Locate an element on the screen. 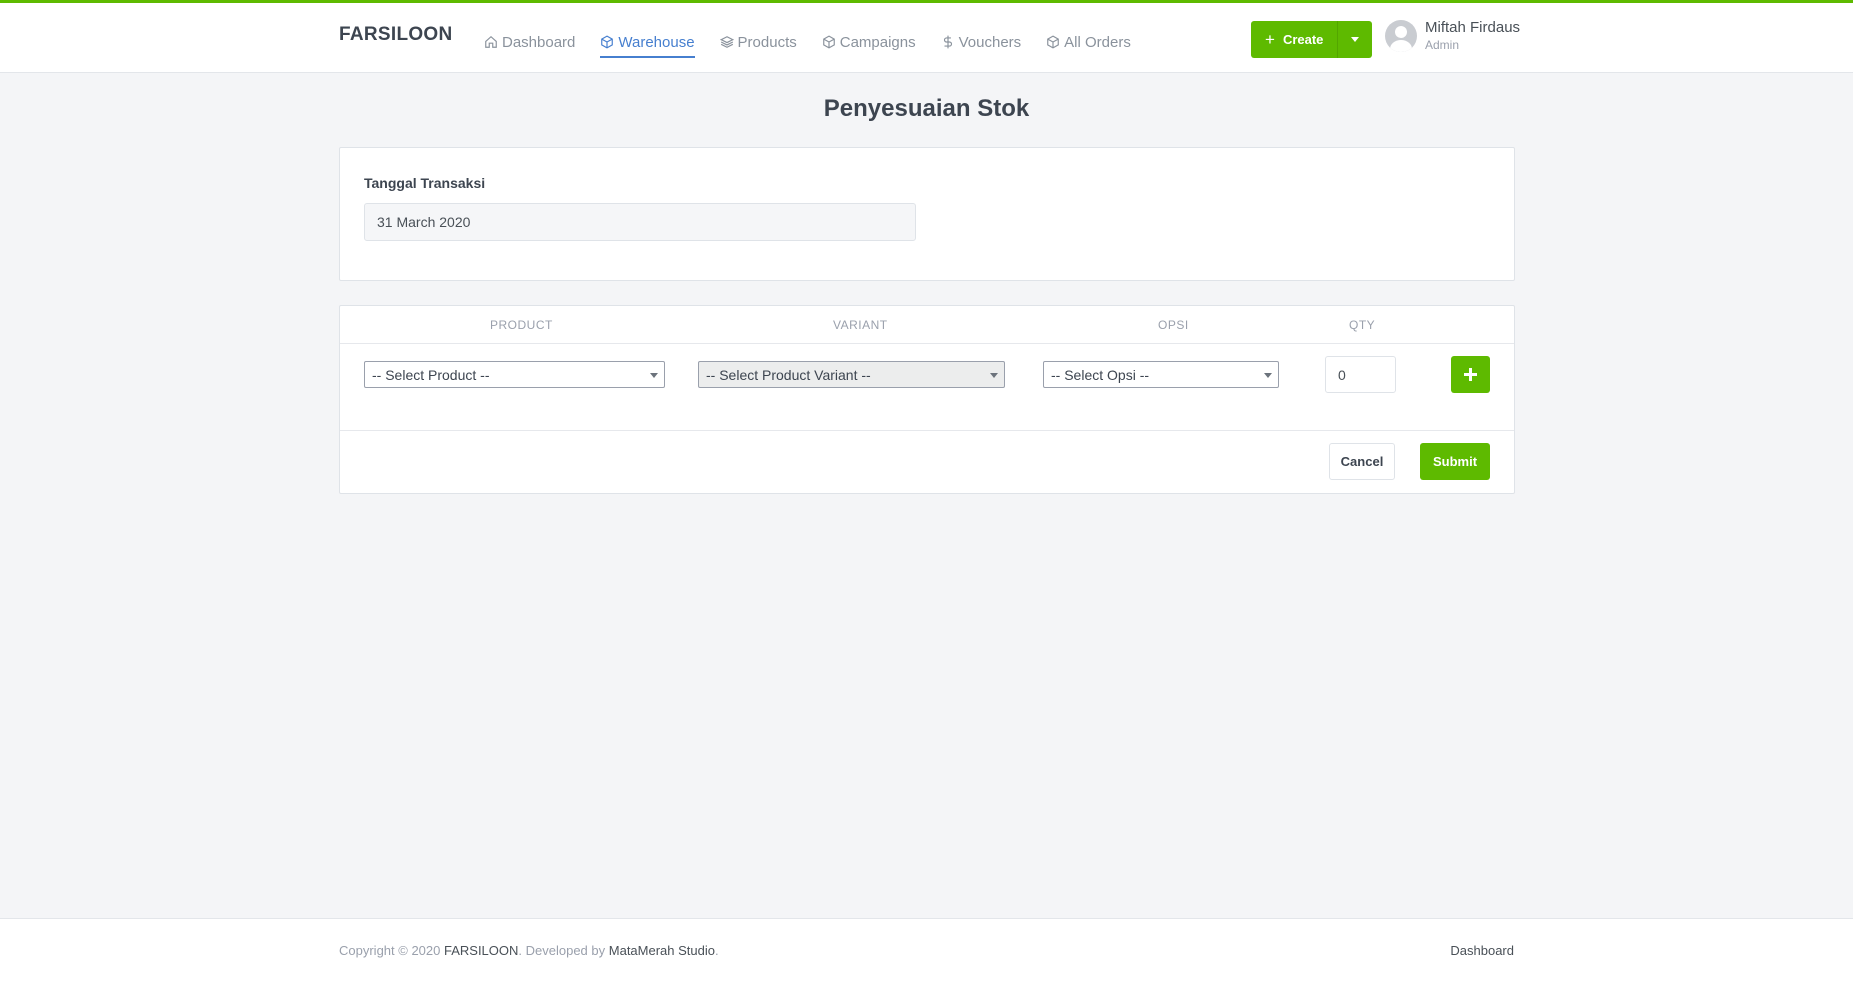  user-menu: Miftah Firdaus Admin is located at coordinates (1452, 36).